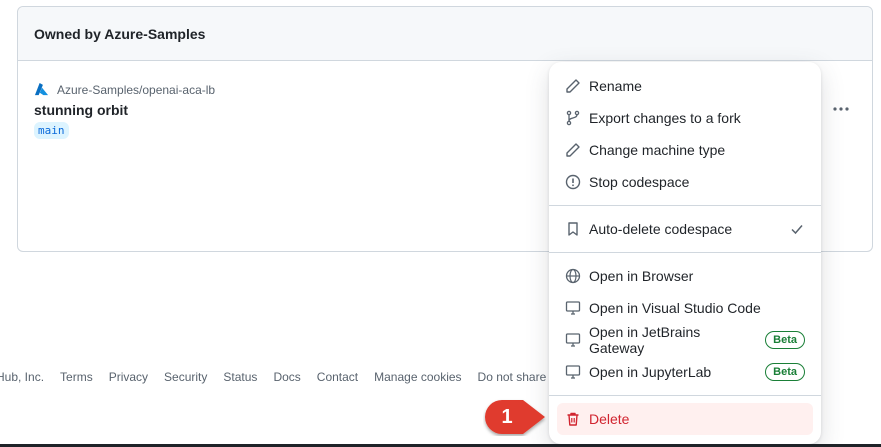  Describe the element at coordinates (76, 377) in the screenshot. I see `footer-terms-link: Terms` at that location.